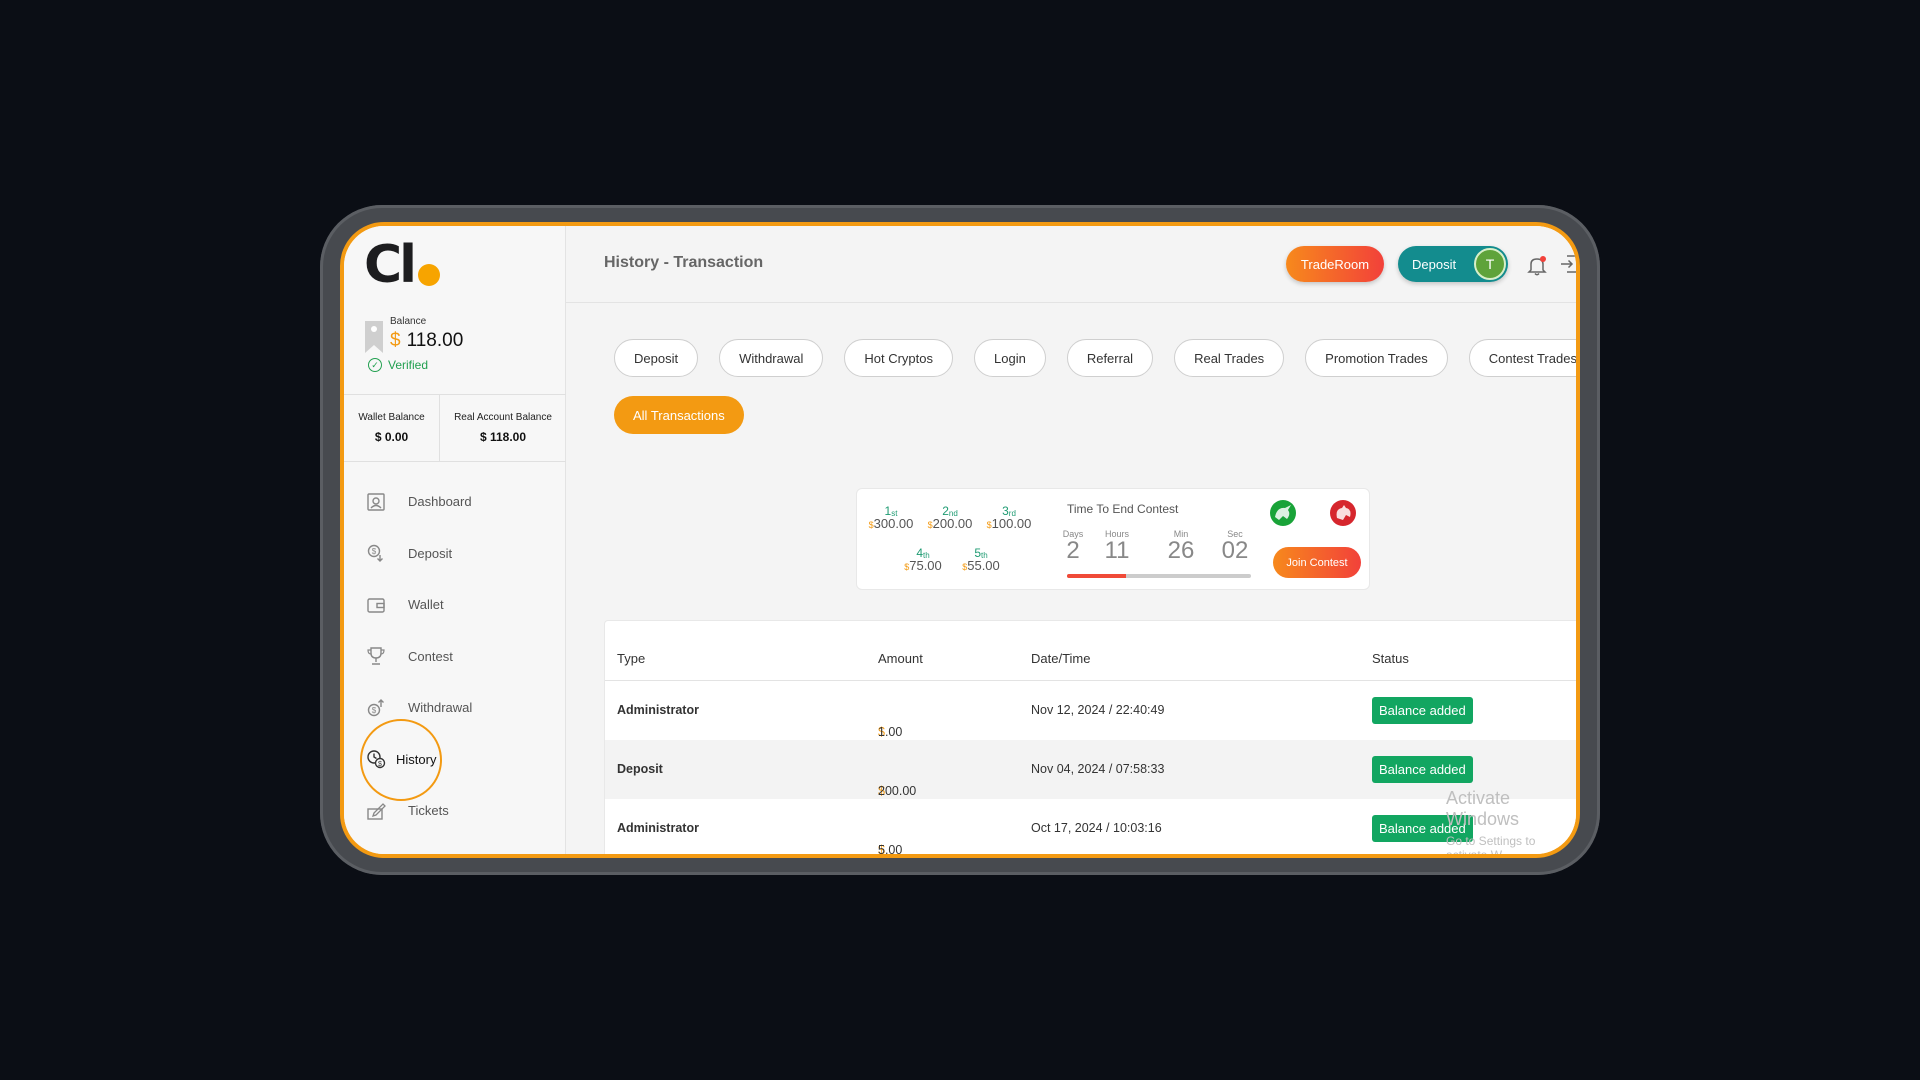 The width and height of the screenshot is (1920, 1080). What do you see at coordinates (1098, 710) in the screenshot?
I see `cell-datetime: Nov 12, 2024 / 22:40:49` at bounding box center [1098, 710].